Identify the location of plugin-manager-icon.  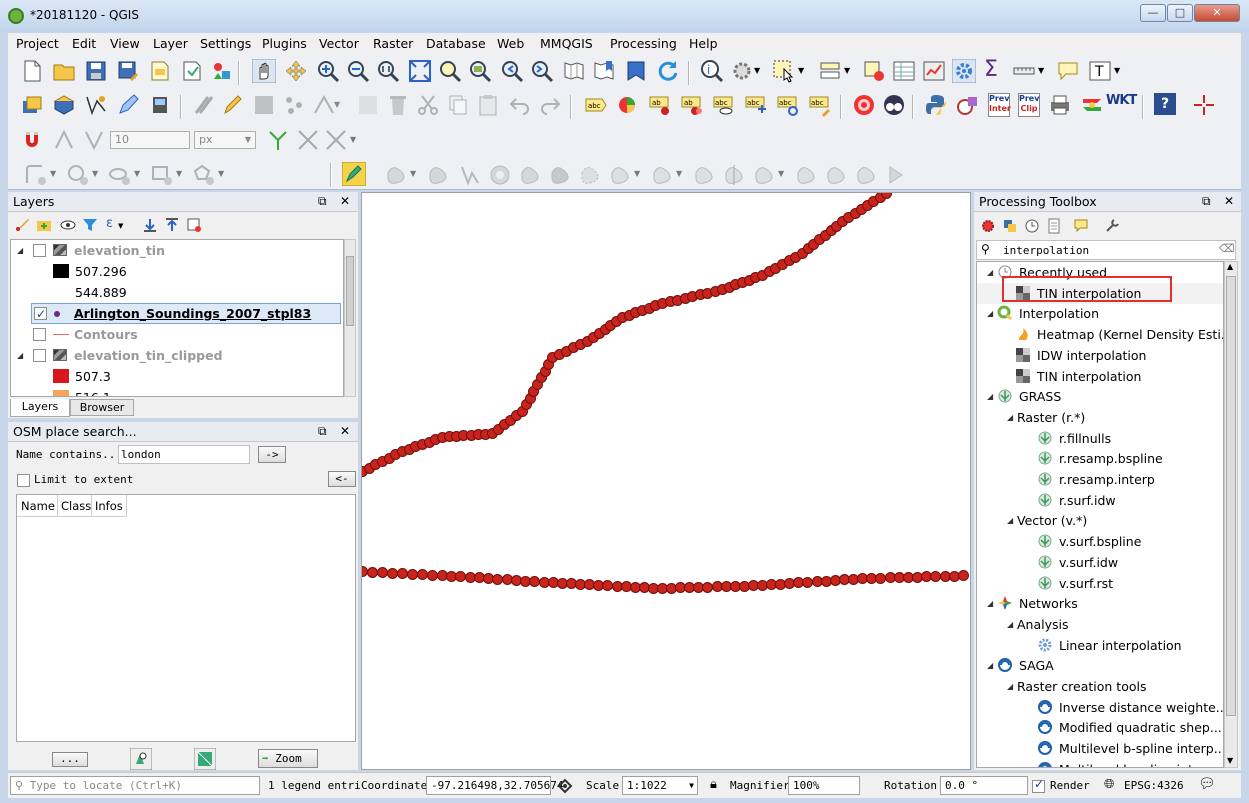
(968, 105).